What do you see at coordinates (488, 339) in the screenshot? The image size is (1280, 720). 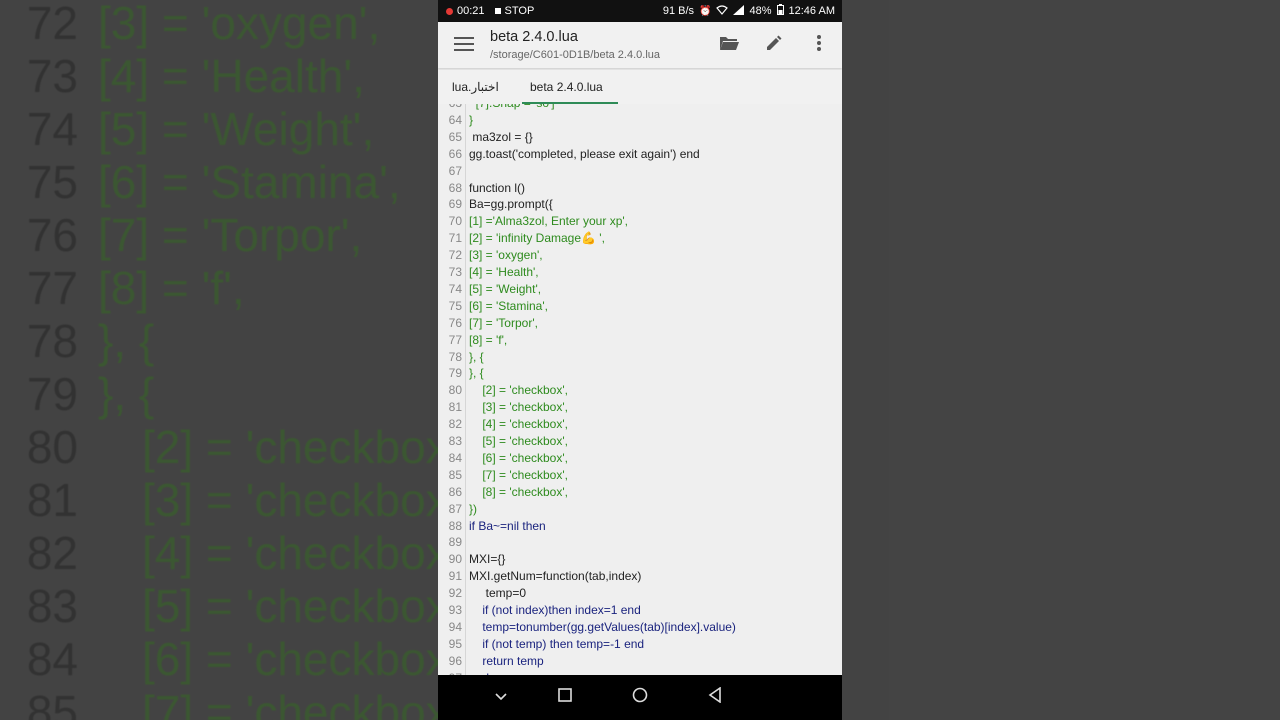 I see `line-code: [8] = 'f',` at bounding box center [488, 339].